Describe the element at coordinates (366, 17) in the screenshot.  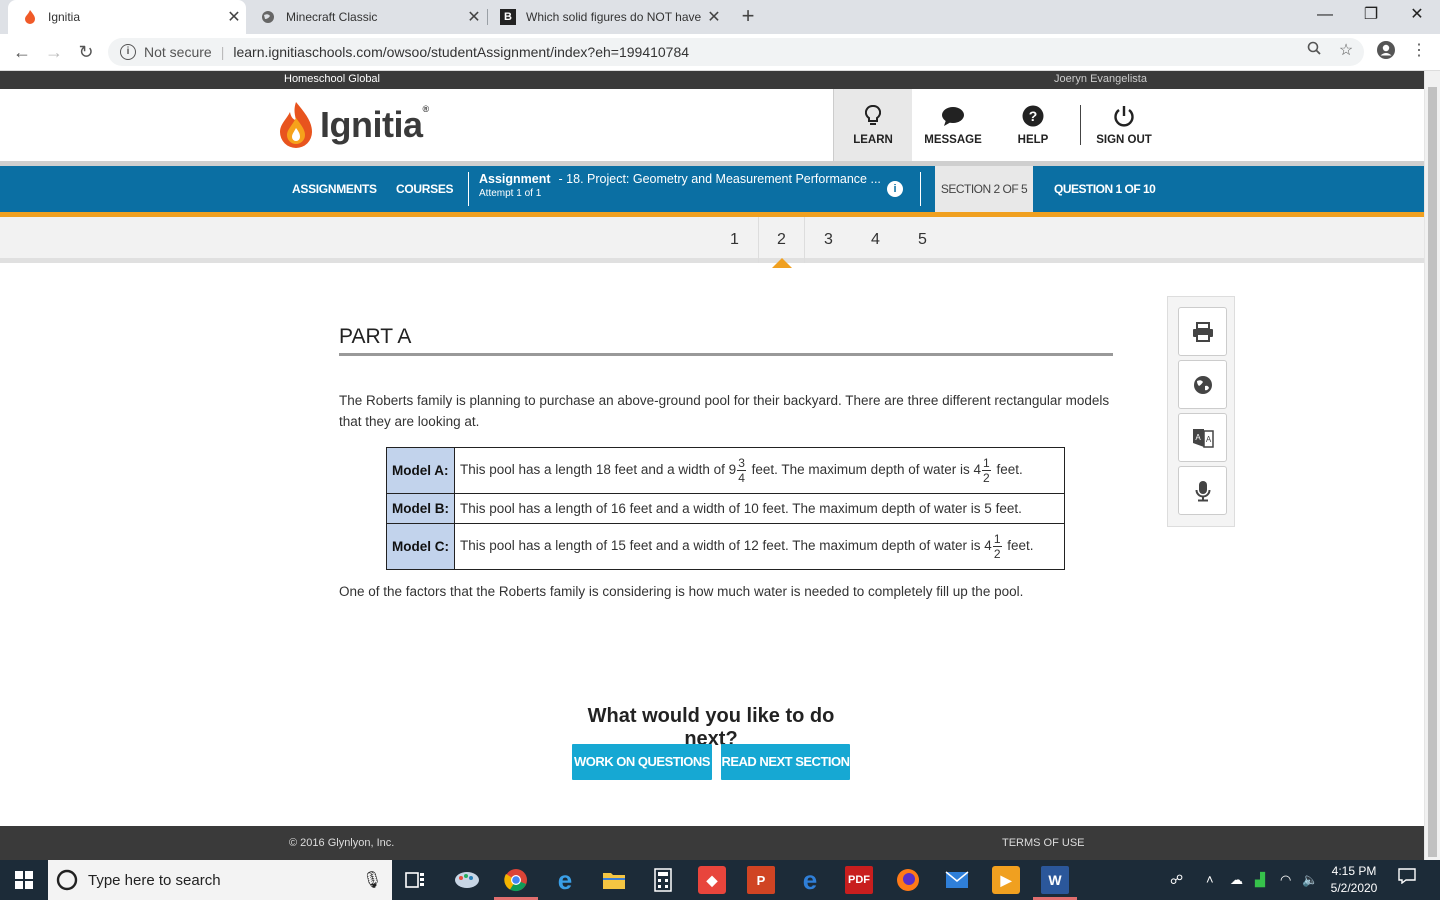
I see `browser-tab-minecraft: Minecraft Classic ✕` at that location.